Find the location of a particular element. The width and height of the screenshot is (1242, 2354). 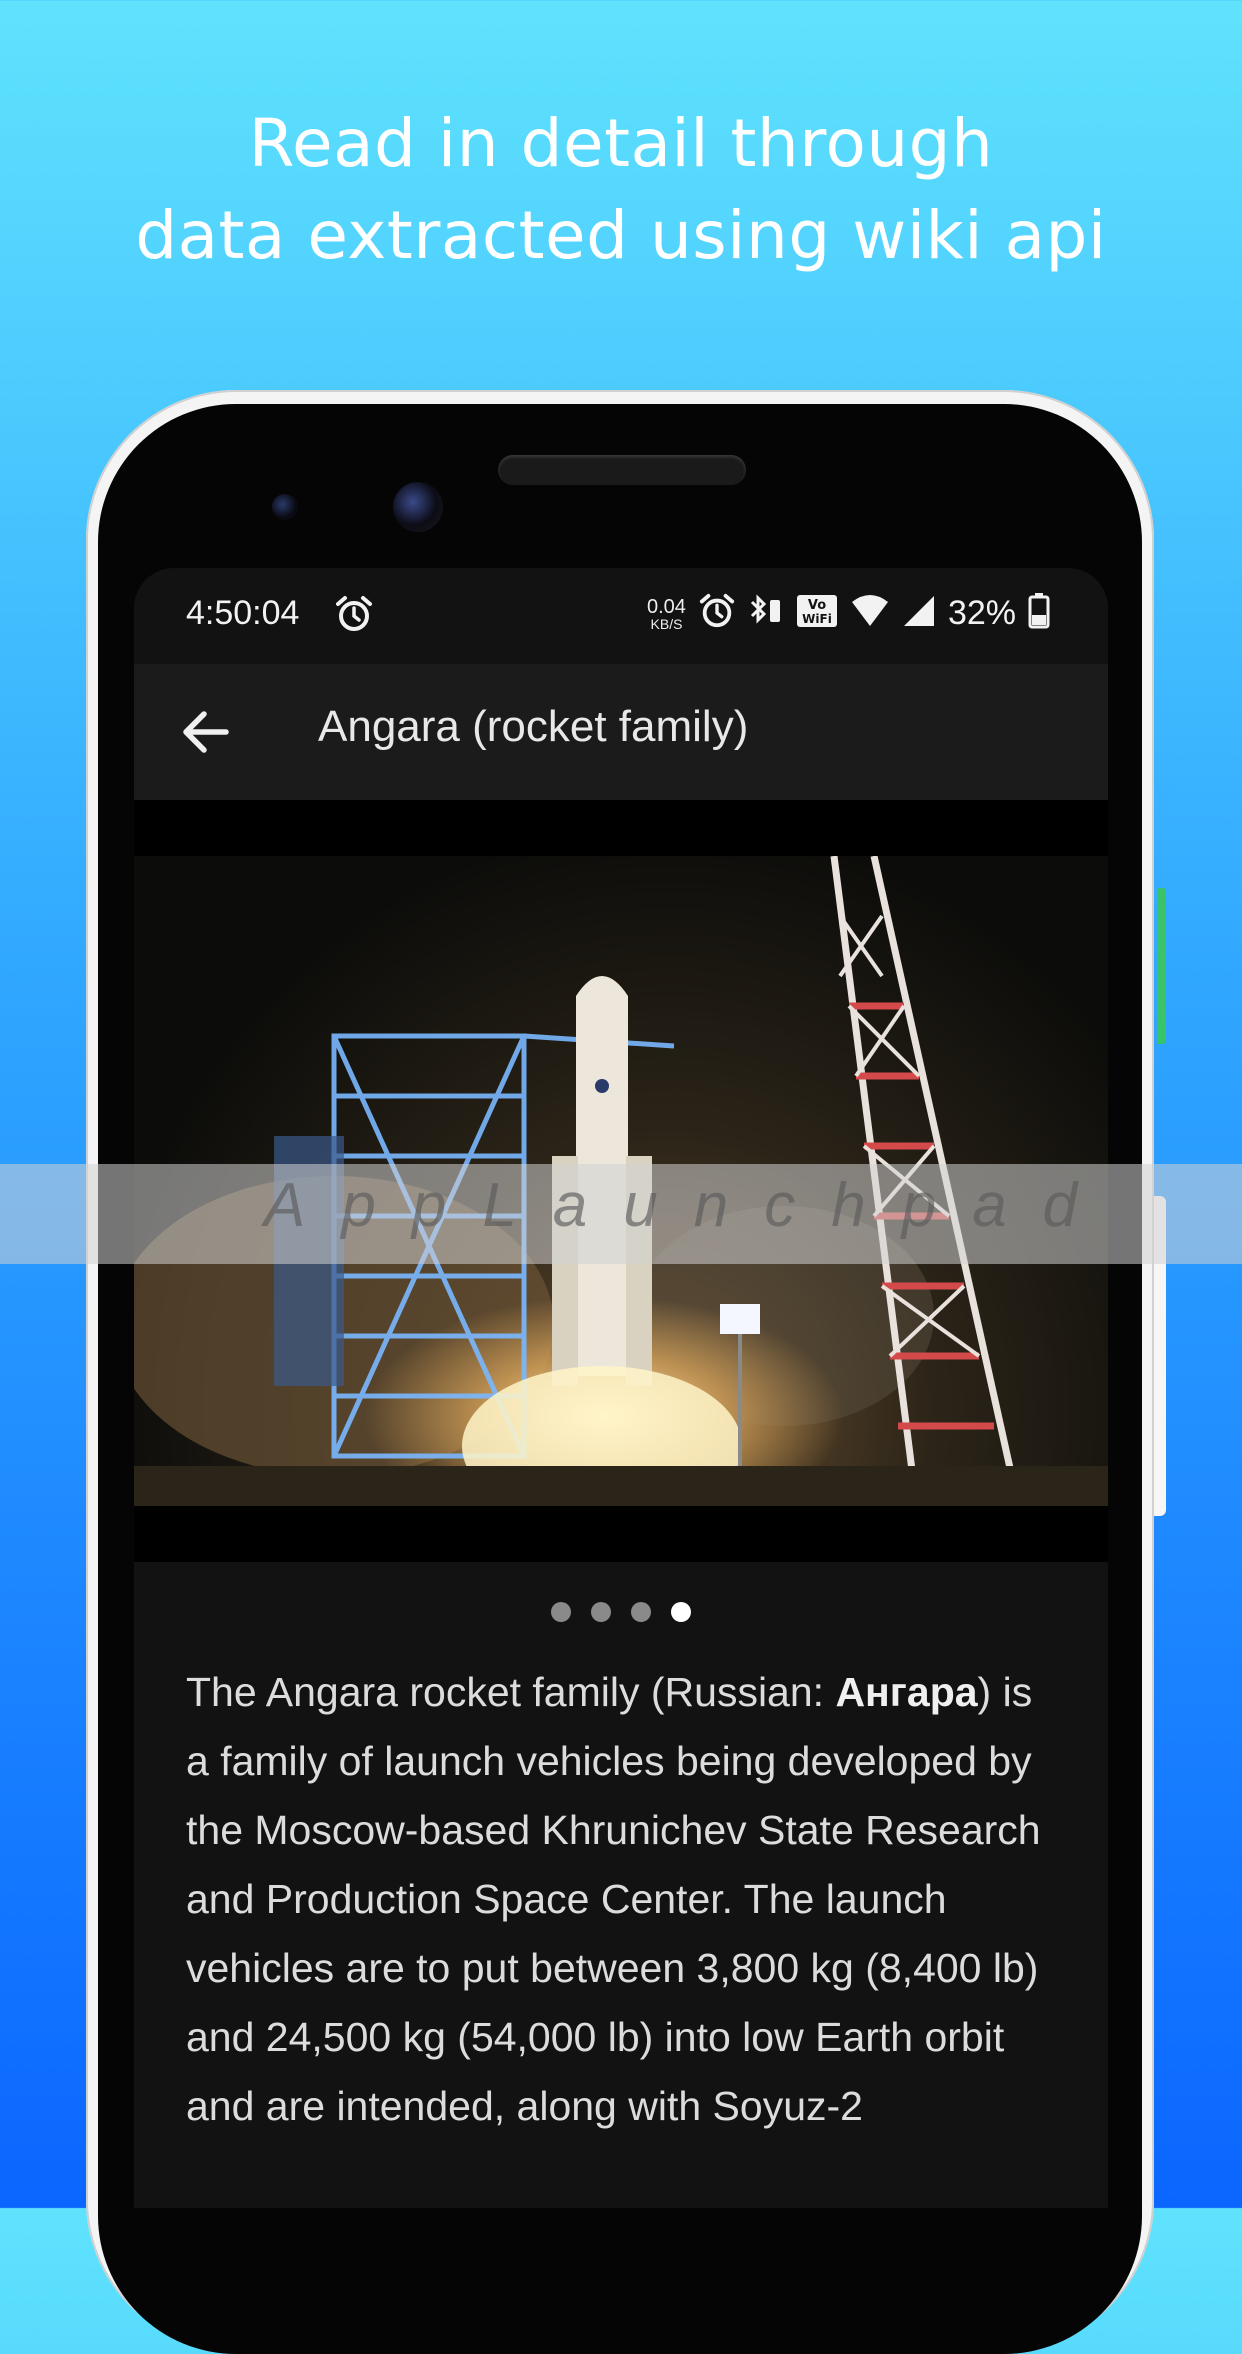

net-speed-unit: KB/S is located at coordinates (666, 623).